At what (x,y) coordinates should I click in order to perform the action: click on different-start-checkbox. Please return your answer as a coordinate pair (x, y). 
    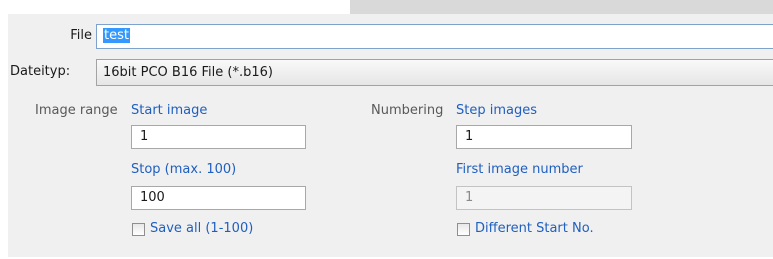
    Looking at the image, I should click on (463, 229).